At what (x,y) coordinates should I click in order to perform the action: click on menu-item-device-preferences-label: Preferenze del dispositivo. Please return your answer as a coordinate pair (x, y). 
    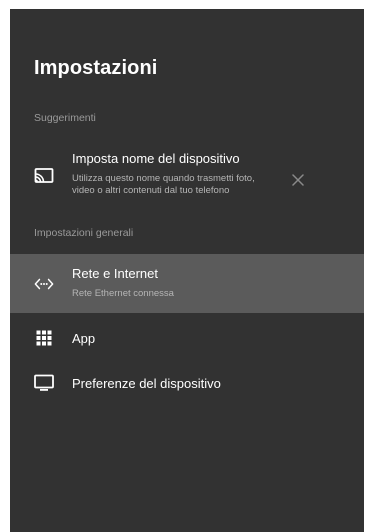
    Looking at the image, I should click on (146, 383).